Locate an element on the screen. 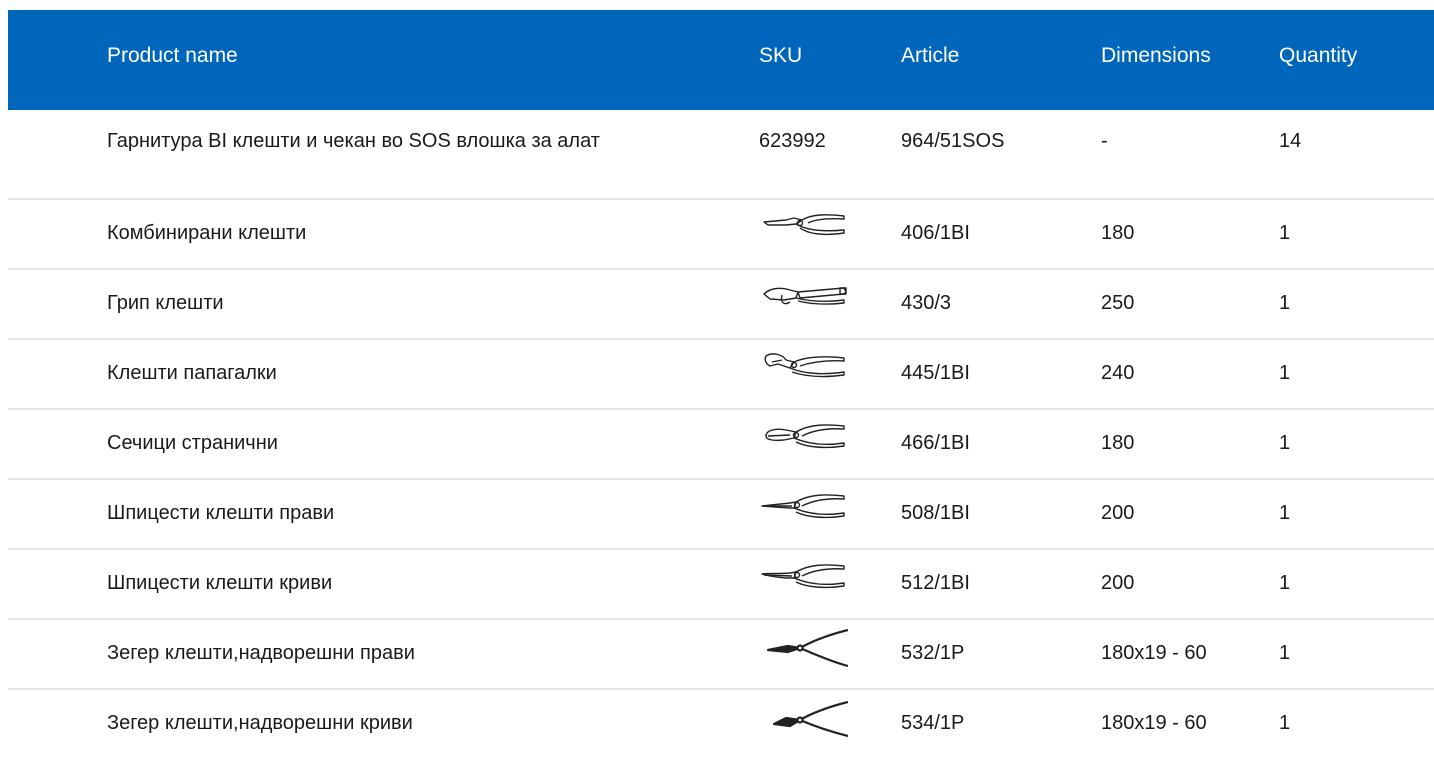 This screenshot has height=758, width=1434. product-article: 534/1P is located at coordinates (933, 723).